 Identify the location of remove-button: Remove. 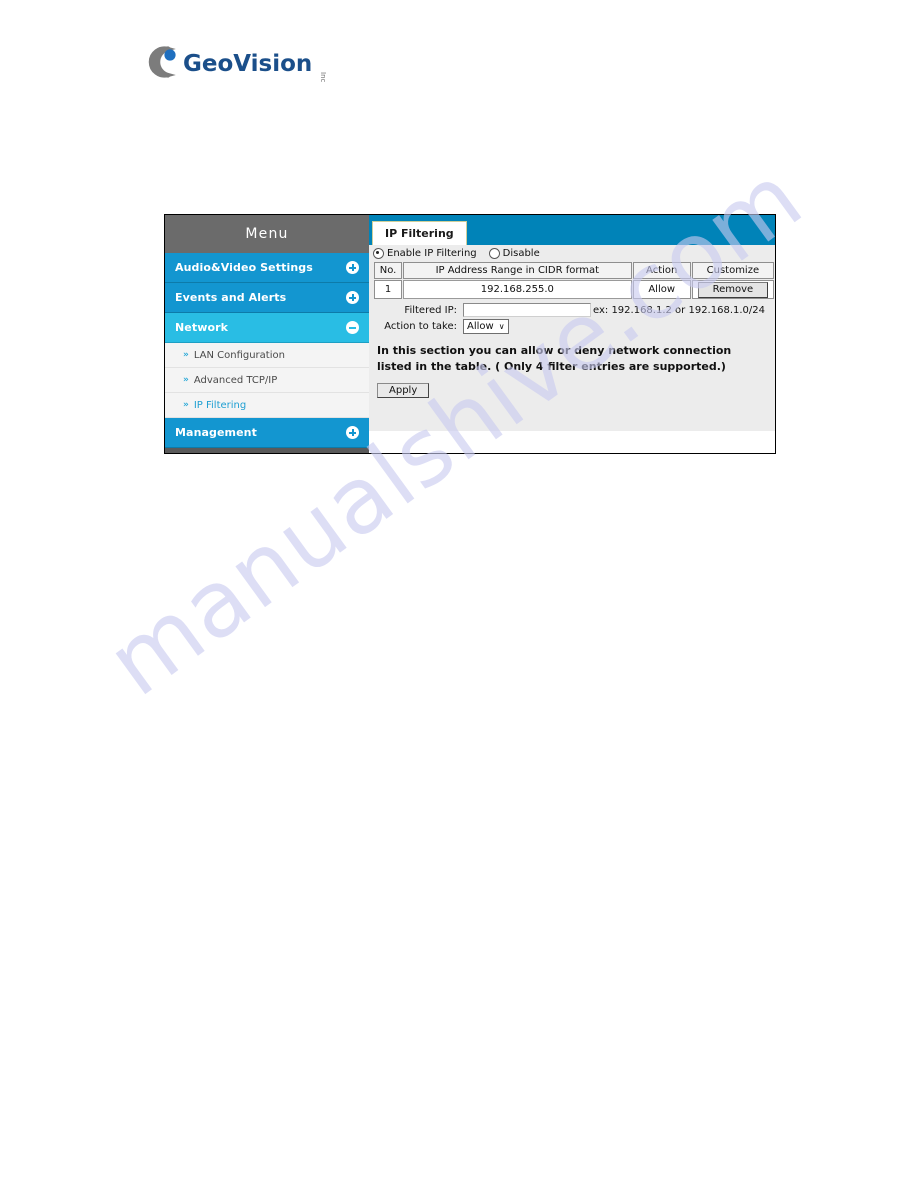
(733, 289).